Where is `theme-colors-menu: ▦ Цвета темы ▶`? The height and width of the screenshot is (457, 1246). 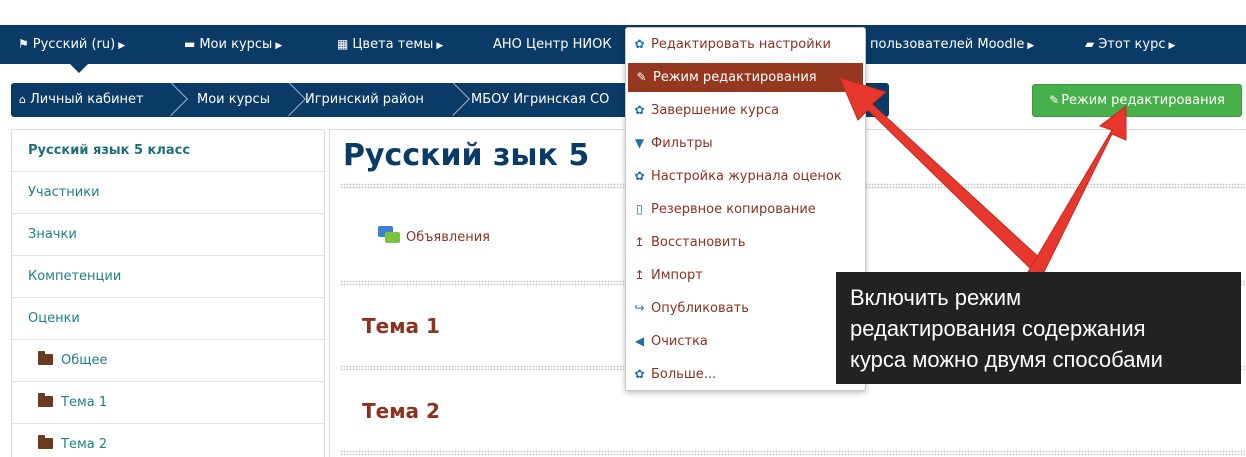
theme-colors-menu: ▦ Цвета темы ▶ is located at coordinates (390, 44).